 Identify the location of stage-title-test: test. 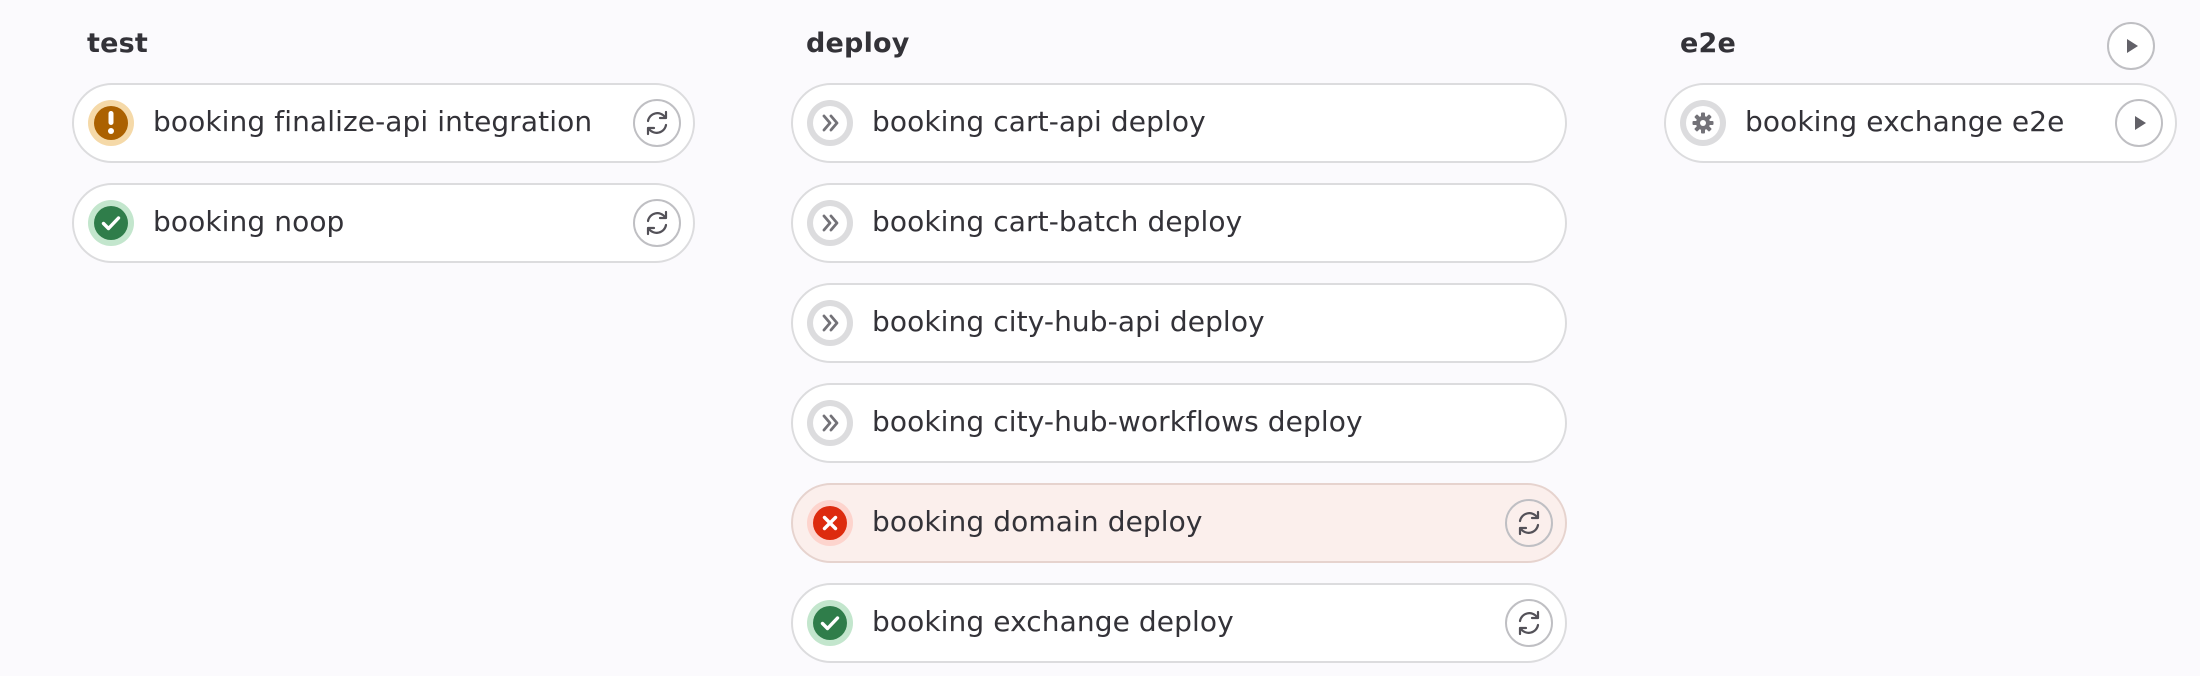
(117, 43).